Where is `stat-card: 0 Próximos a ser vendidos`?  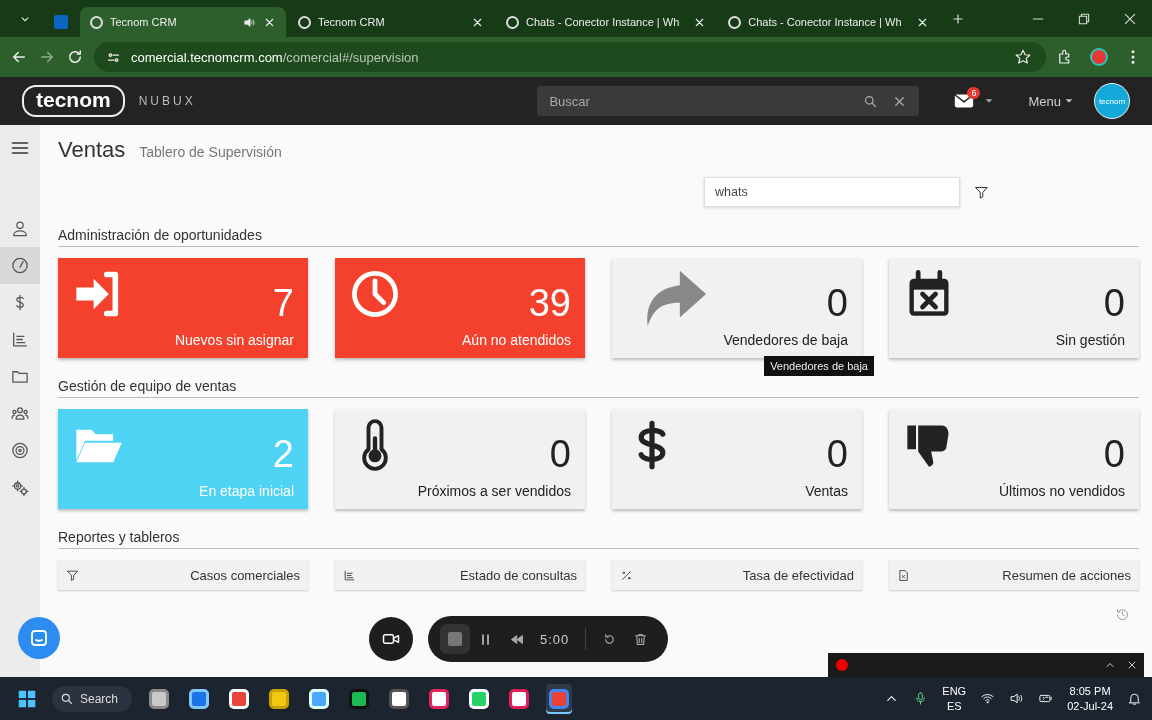 stat-card: 0 Próximos a ser vendidos is located at coordinates (460, 459).